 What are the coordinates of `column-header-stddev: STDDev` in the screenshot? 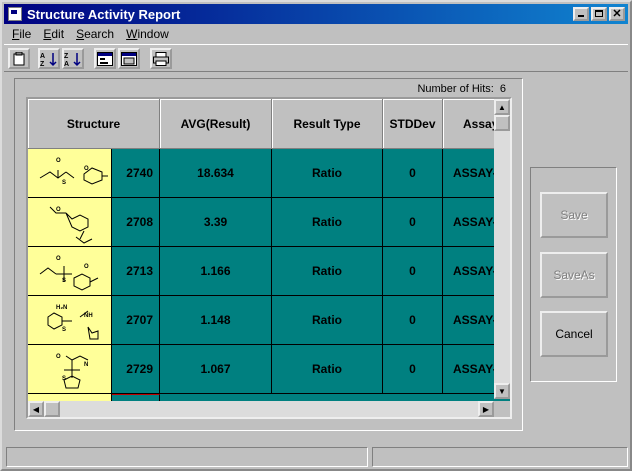 It's located at (413, 124).